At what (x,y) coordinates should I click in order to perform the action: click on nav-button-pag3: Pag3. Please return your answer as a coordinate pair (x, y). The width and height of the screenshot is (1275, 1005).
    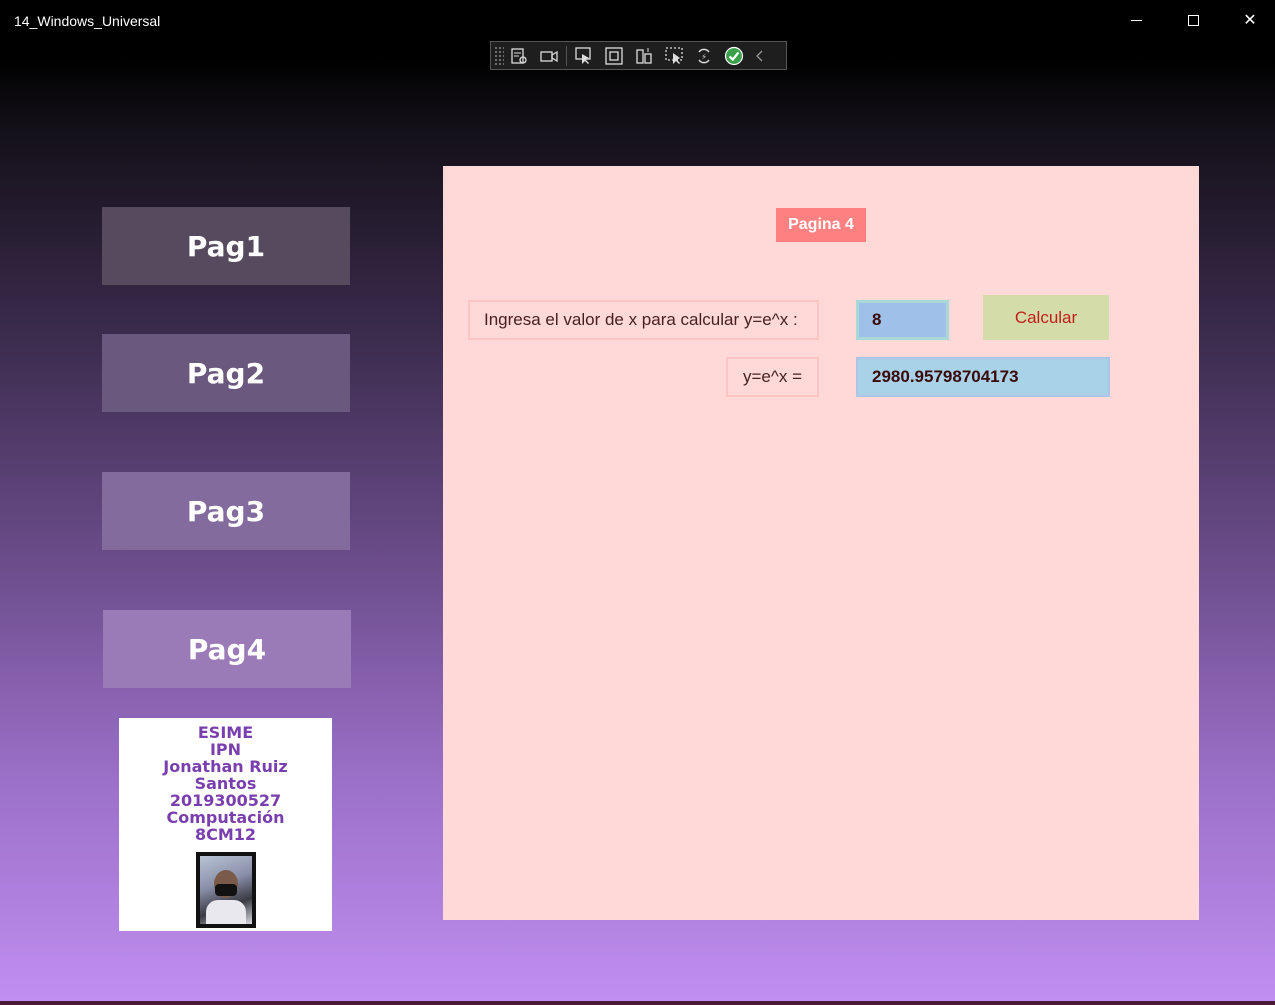
    Looking at the image, I should click on (226, 511).